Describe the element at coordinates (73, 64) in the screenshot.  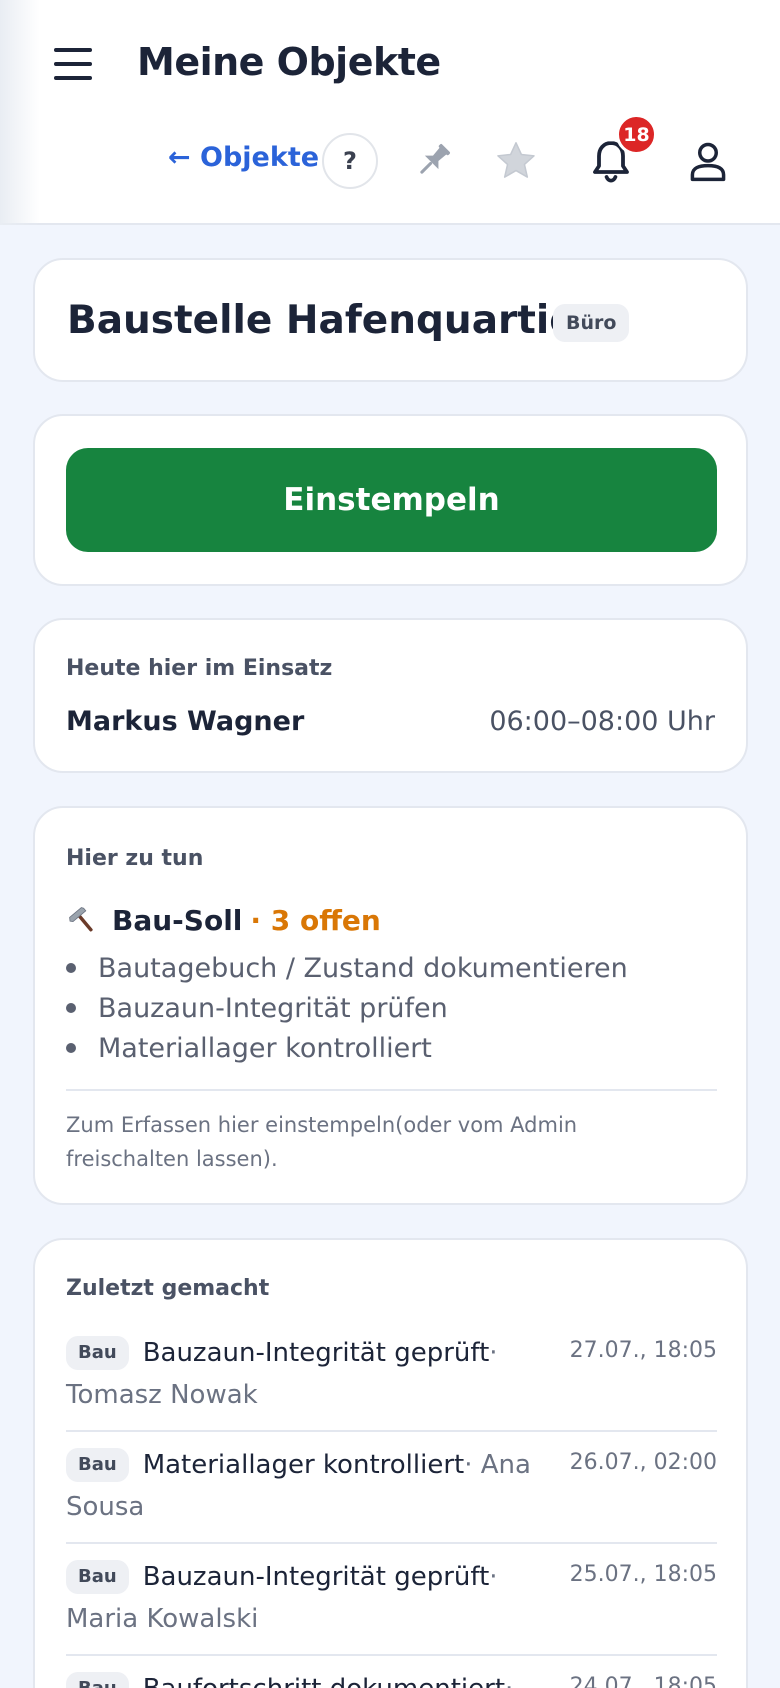
I see `hamburger-menu-icon` at that location.